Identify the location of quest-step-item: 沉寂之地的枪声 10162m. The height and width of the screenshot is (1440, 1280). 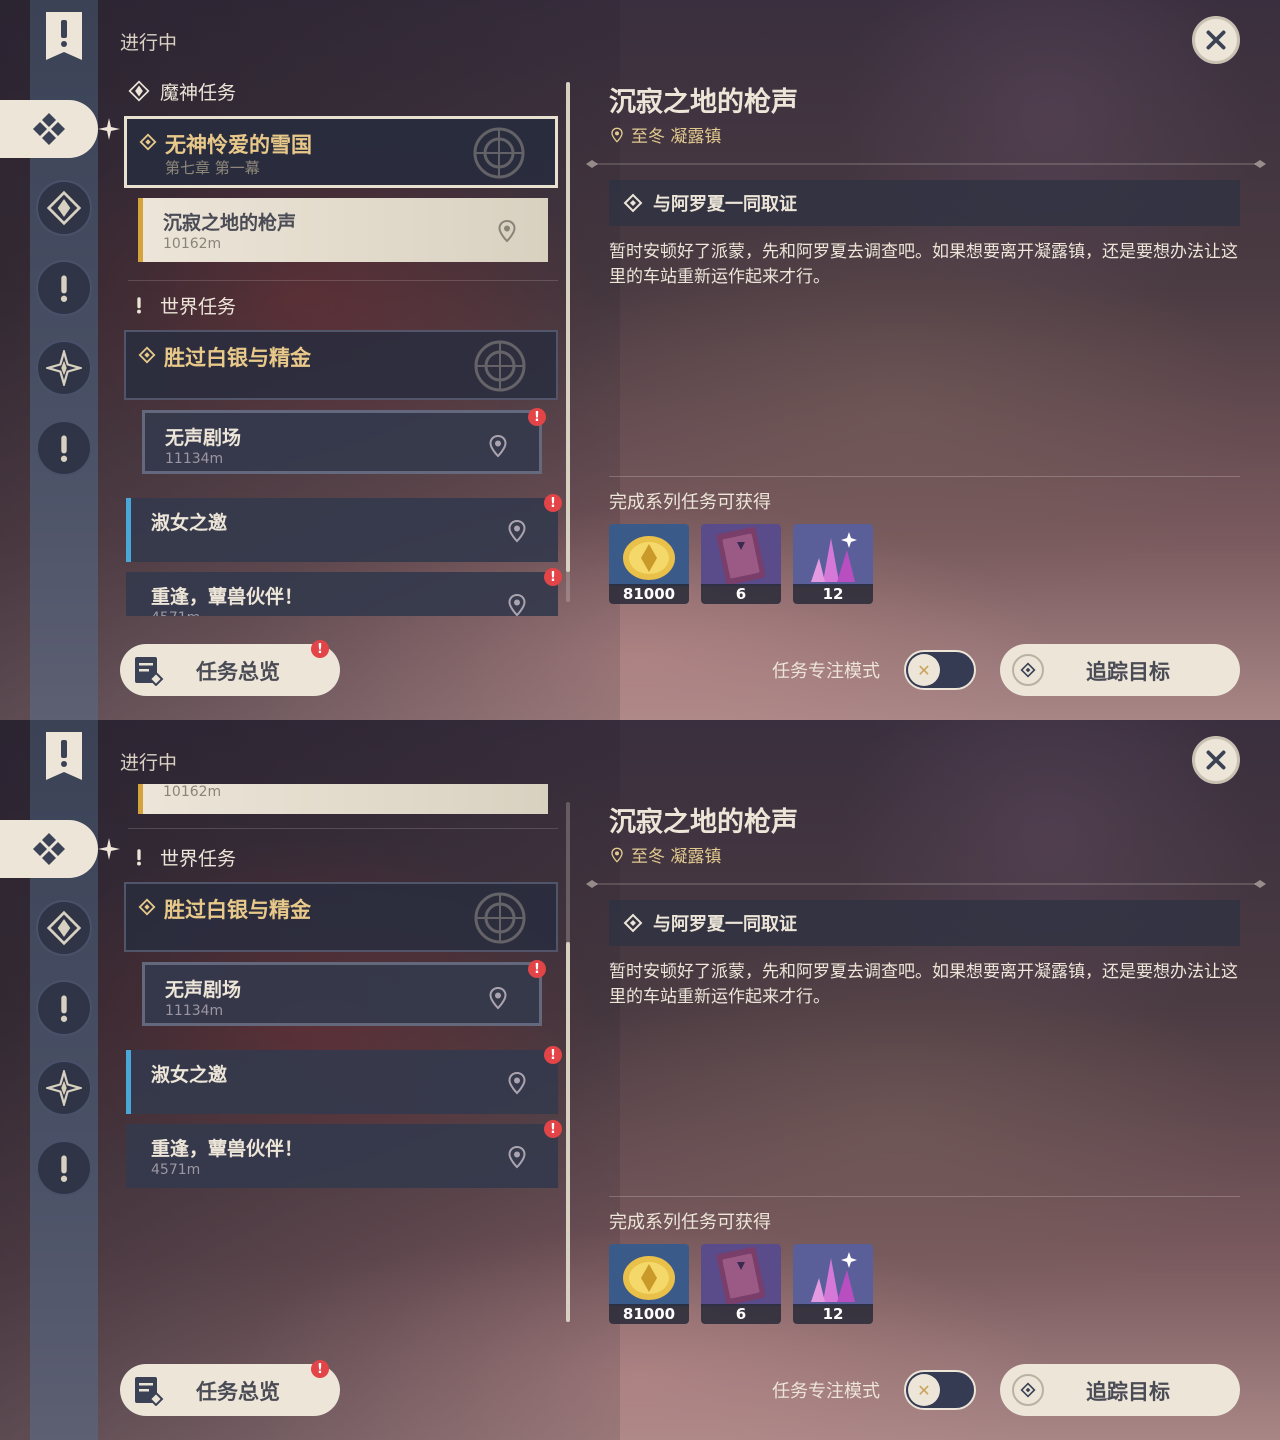
(343, 230).